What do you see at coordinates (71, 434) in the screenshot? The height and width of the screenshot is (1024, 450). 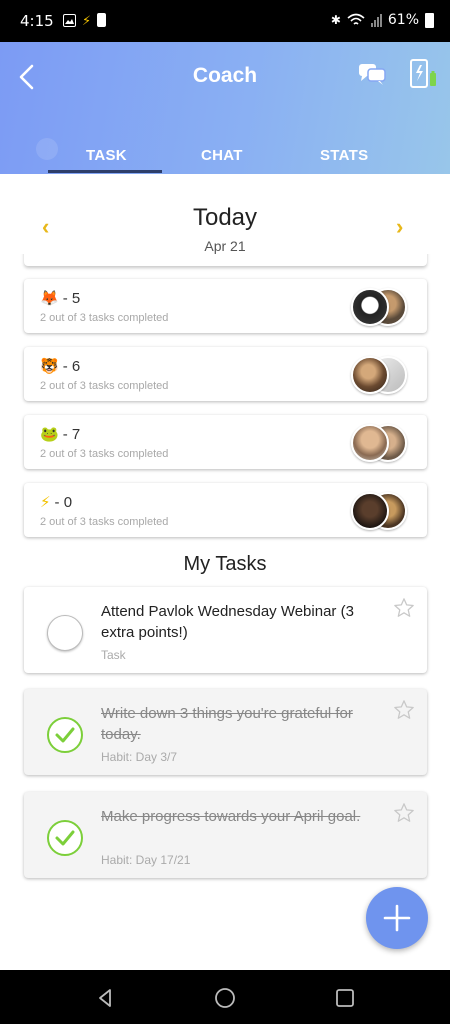 I see `team-name: - 7` at bounding box center [71, 434].